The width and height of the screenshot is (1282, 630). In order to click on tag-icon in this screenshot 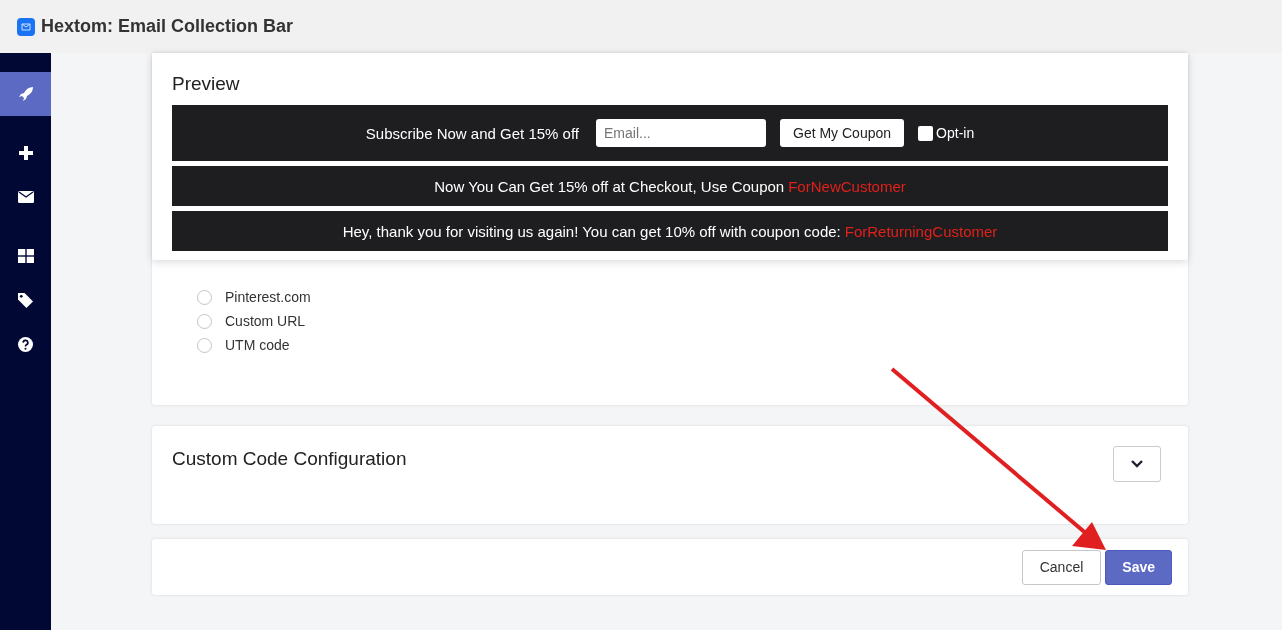, I will do `click(25, 300)`.